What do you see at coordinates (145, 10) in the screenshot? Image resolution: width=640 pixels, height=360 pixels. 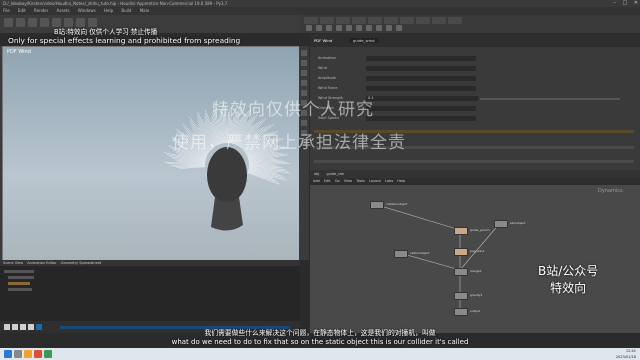 I see `menu-main: Main` at bounding box center [145, 10].